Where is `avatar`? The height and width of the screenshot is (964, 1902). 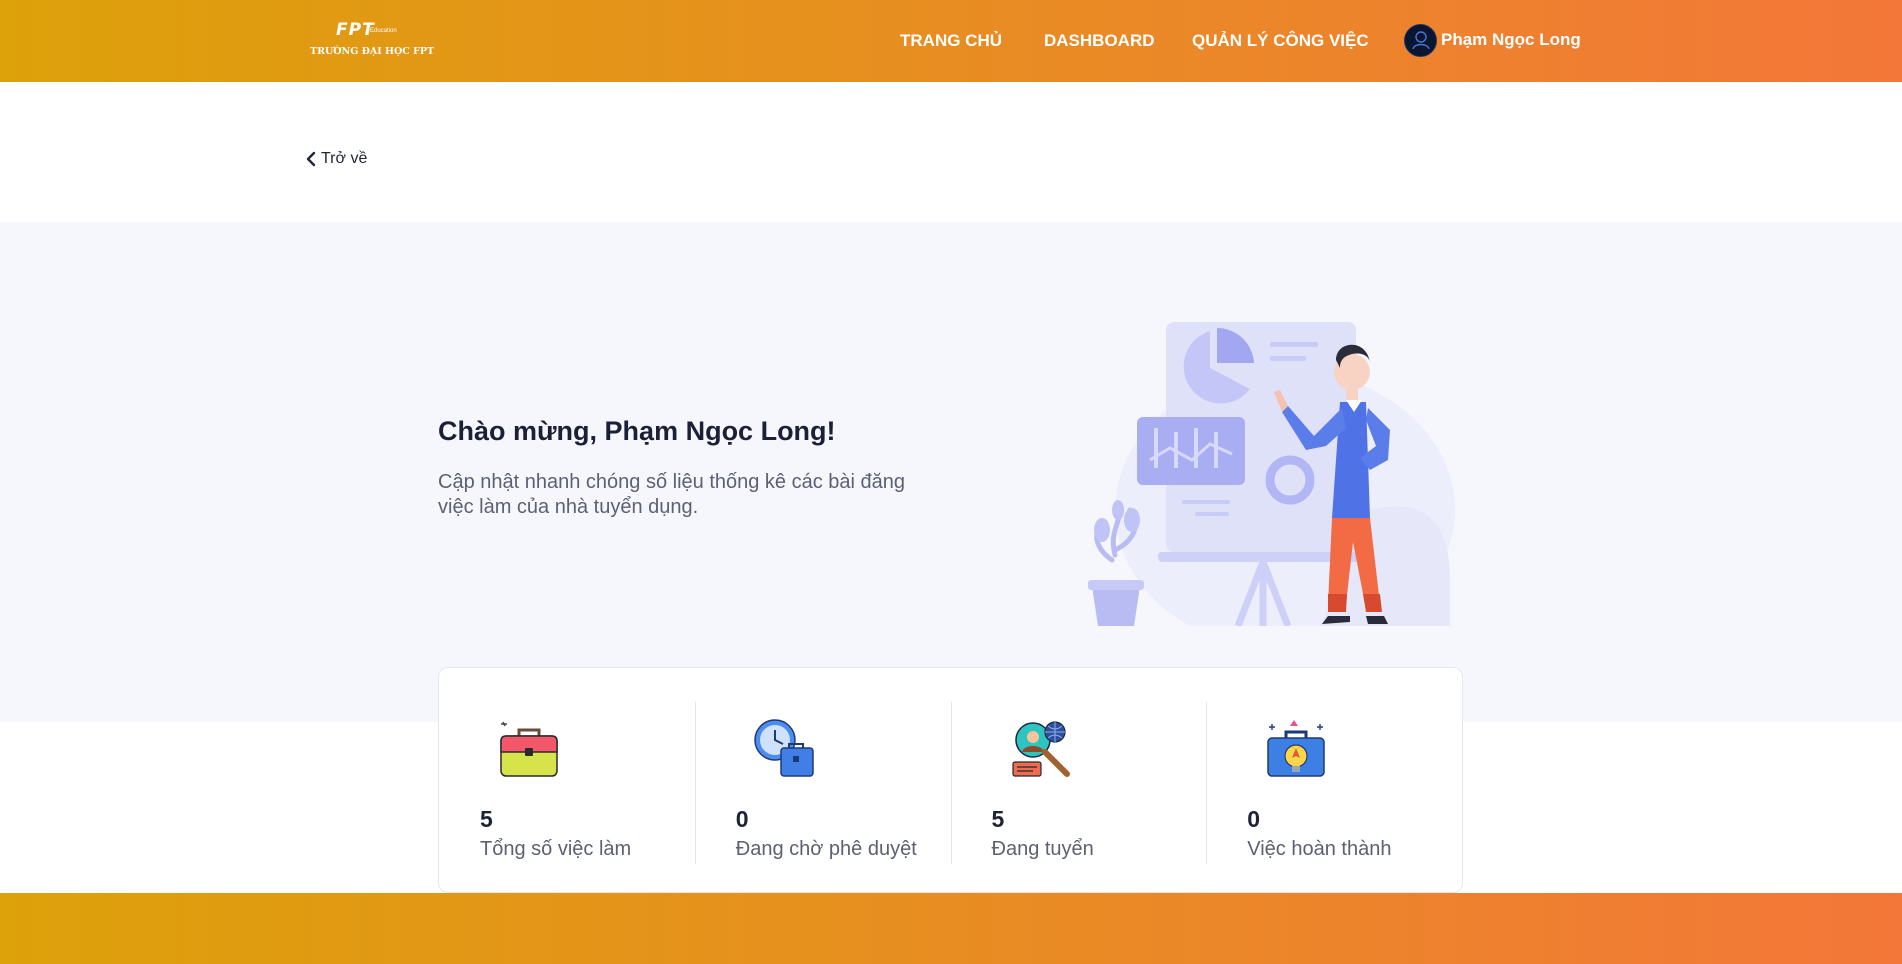 avatar is located at coordinates (1420, 40).